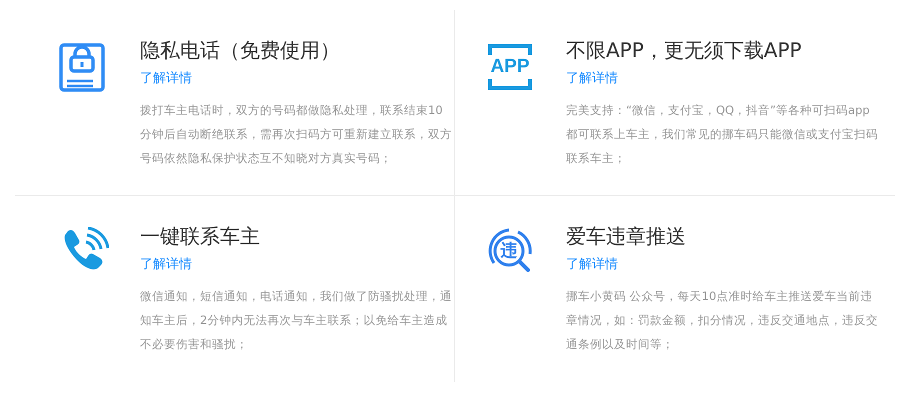  I want to click on feature-description: 完美支持：“微信，支付宝，QQ，抖音”等各种可扫码app都可联系上车主，我们常见的挪车码只能微信或支付宝扫码联系车主；, so click(722, 134).